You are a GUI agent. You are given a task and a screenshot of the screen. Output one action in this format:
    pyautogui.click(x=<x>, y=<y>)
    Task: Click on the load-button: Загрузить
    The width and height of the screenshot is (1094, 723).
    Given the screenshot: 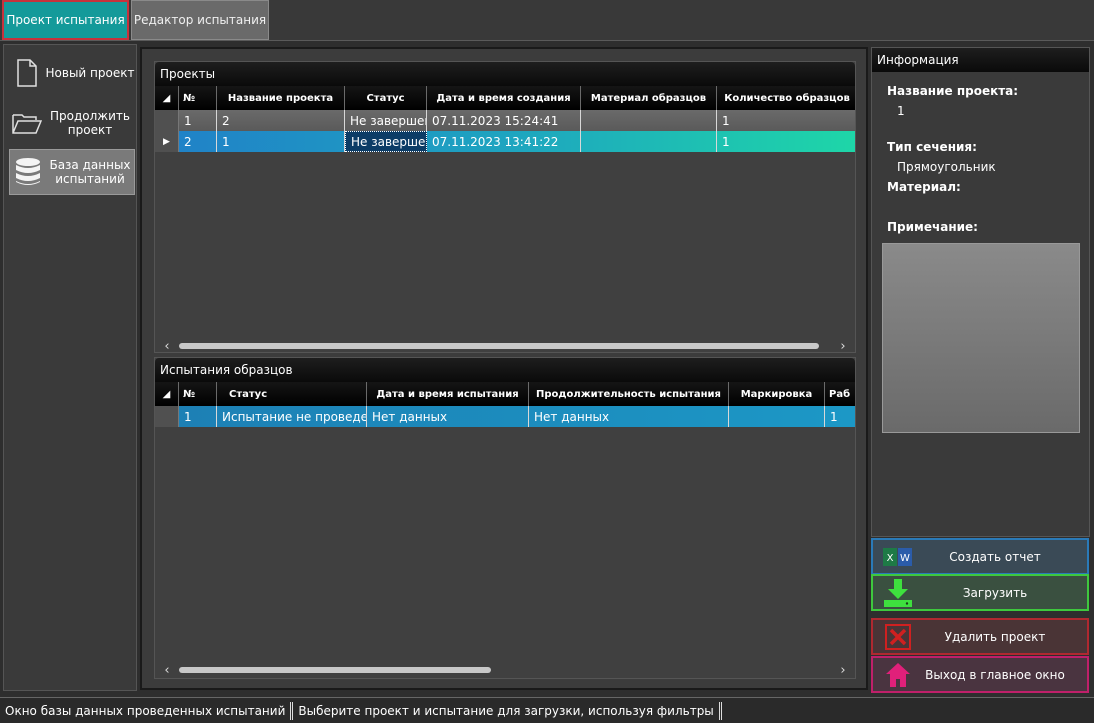 What is the action you would take?
    pyautogui.click(x=980, y=592)
    